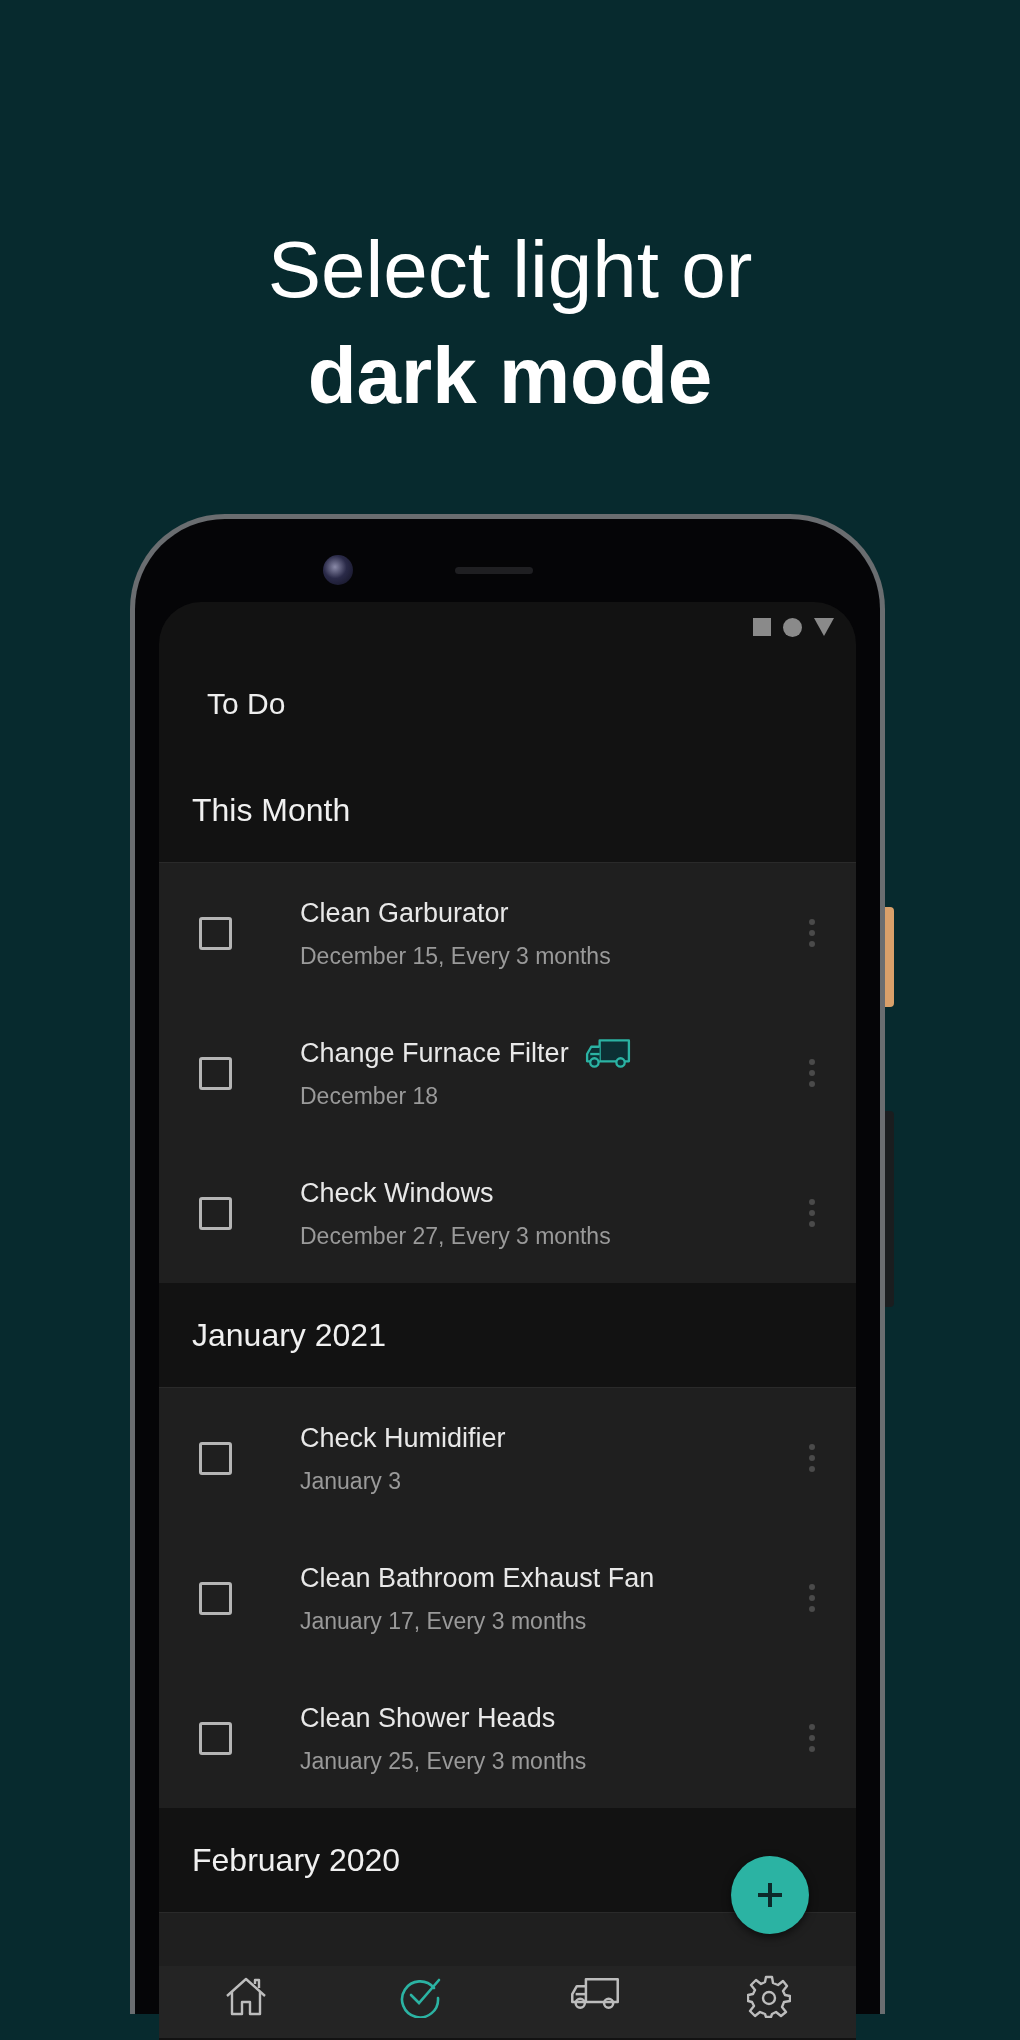  Describe the element at coordinates (351, 1481) in the screenshot. I see `task-date: January 3` at that location.